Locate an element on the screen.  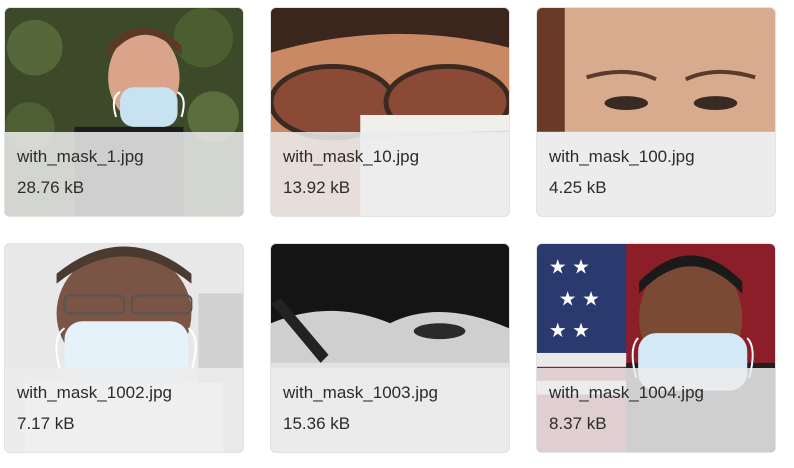
image-card-with-mask-1002: with_mask_1002.jpg 7.17 kB is located at coordinates (124, 348).